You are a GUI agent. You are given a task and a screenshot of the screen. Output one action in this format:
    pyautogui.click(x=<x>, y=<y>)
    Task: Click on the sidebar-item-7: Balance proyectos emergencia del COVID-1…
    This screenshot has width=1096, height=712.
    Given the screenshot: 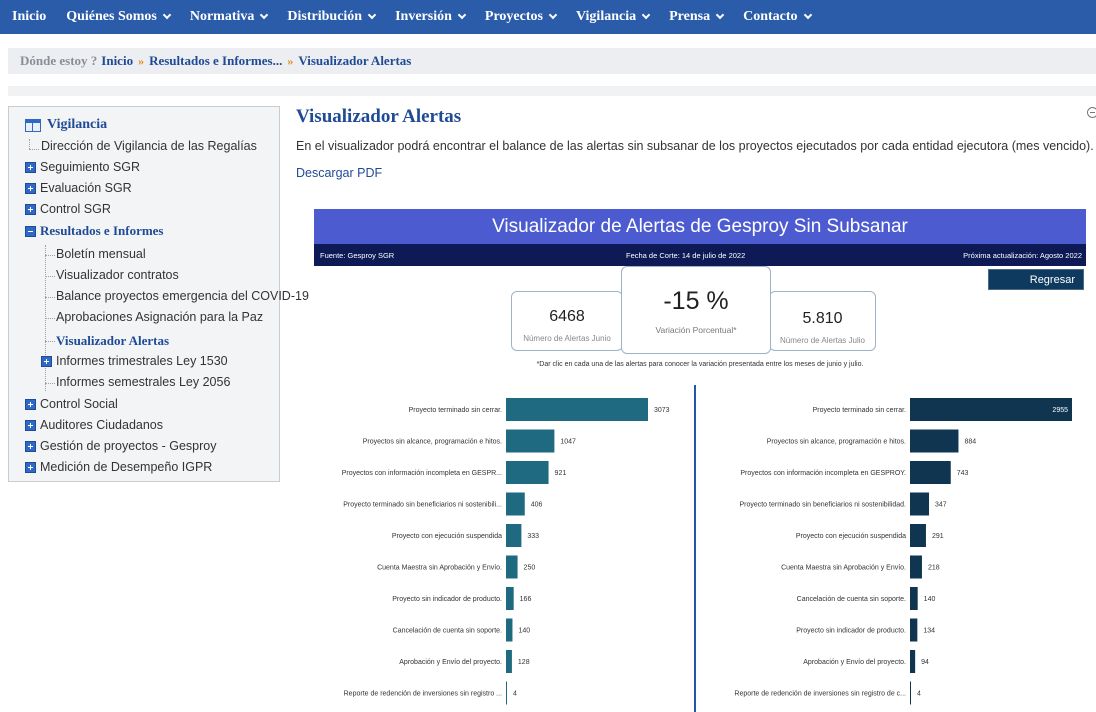 What is the action you would take?
    pyautogui.click(x=182, y=296)
    